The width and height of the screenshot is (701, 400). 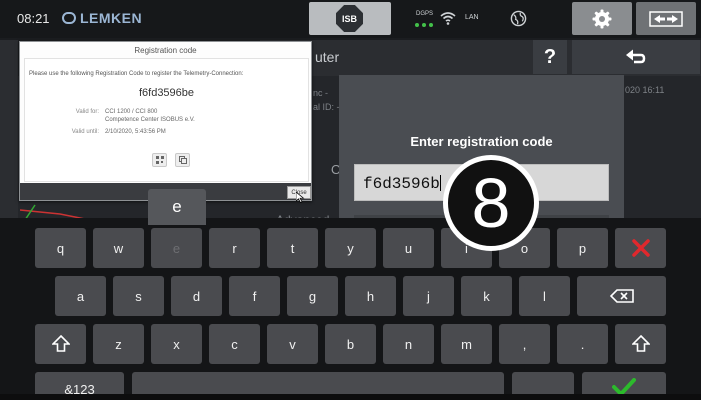 I want to click on dgps-label: DGPS, so click(x=425, y=14).